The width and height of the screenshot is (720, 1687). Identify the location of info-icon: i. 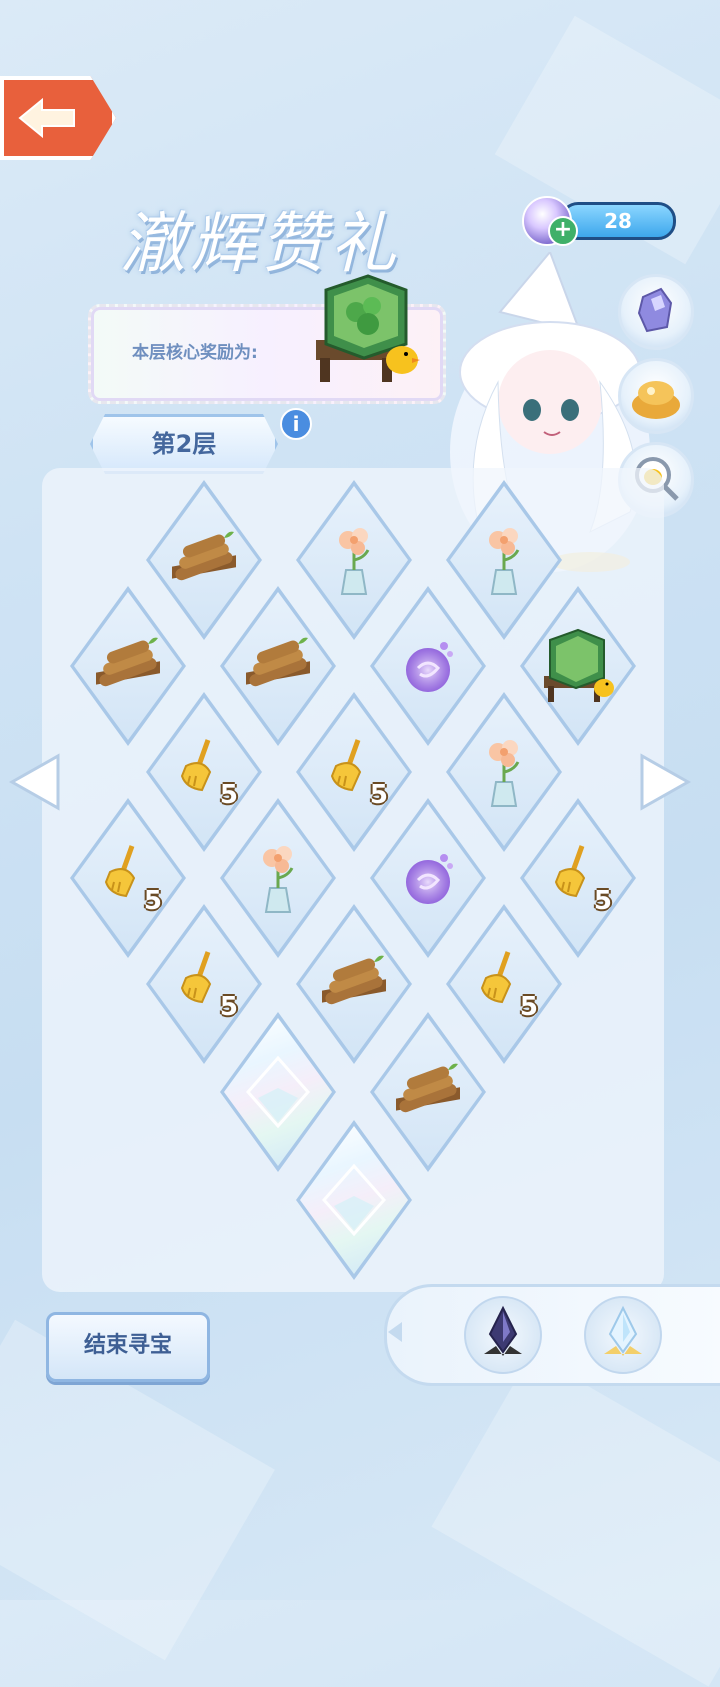
(296, 424).